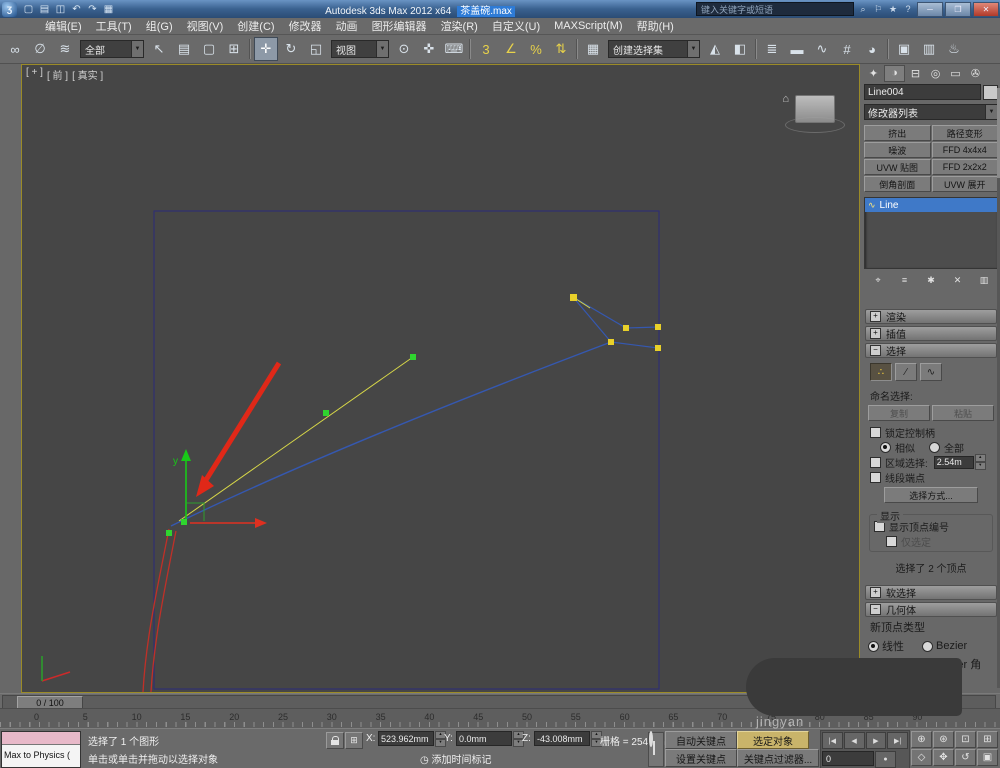 The width and height of the screenshot is (1000, 768). I want to click on segment-end-checkbox, so click(875, 477).